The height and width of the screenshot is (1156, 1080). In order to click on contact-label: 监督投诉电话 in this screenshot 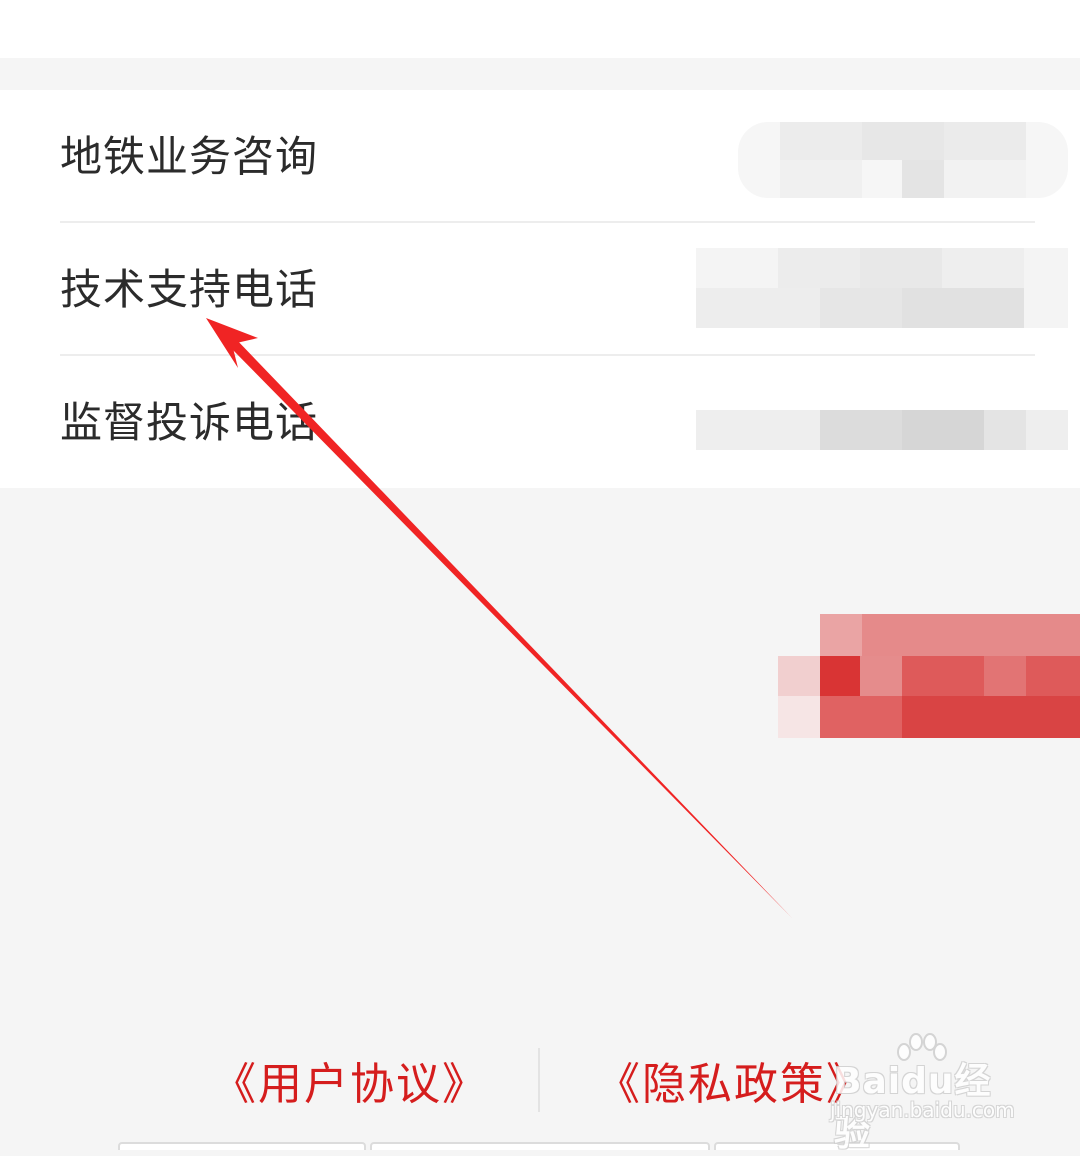, I will do `click(189, 422)`.